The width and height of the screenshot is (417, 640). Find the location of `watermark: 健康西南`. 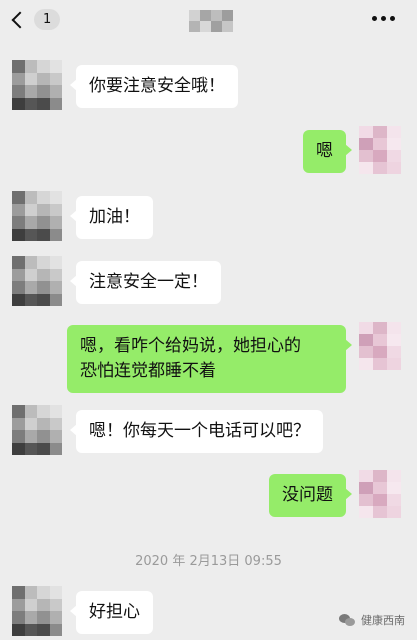

watermark: 健康西南 is located at coordinates (372, 620).